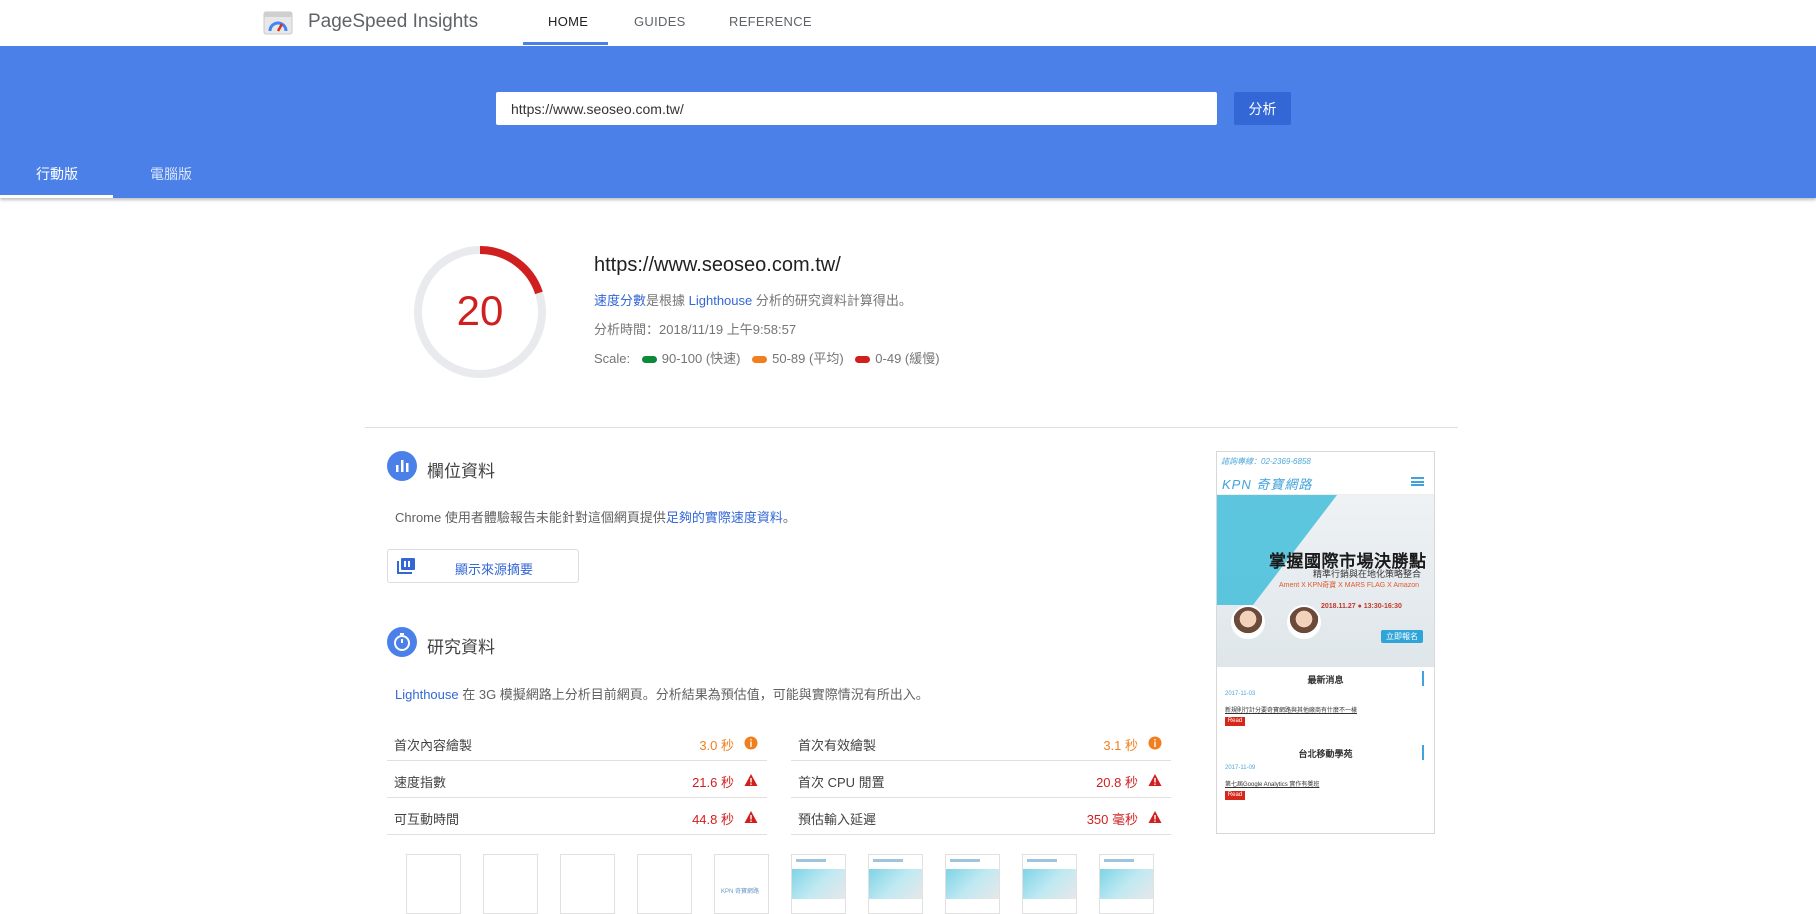  I want to click on top-app-bar: PageSpeed Insights HOME GUIDES REFERENCE, so click(908, 23).